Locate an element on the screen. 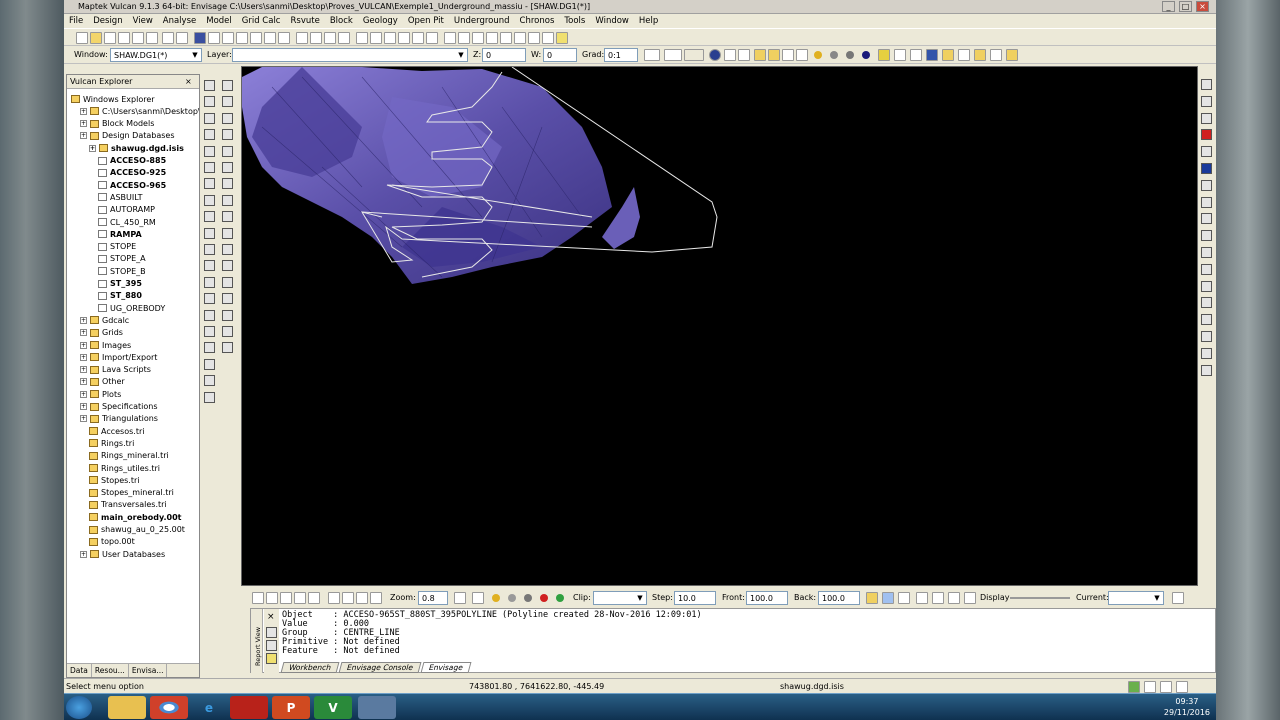 The height and width of the screenshot is (720, 1280). yellow-dot-icon is located at coordinates (818, 55).